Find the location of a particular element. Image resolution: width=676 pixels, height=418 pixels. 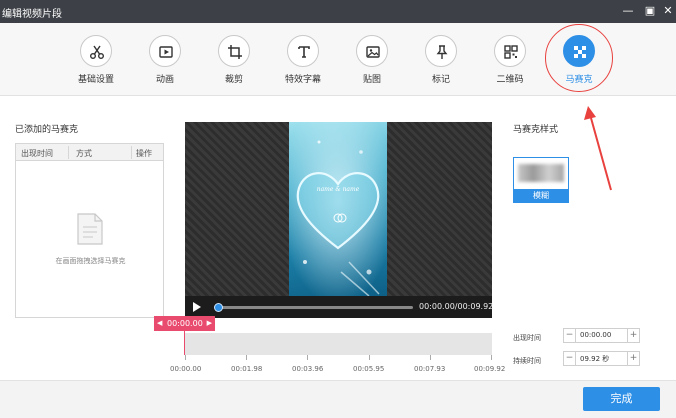

mosaic-style-title: 马赛克样式 is located at coordinates (536, 130).